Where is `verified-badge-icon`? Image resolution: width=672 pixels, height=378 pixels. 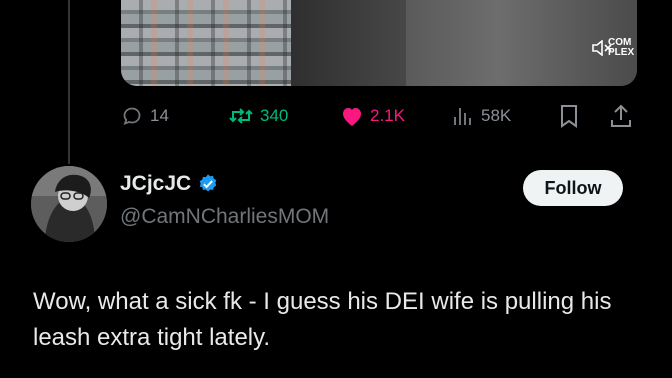 verified-badge-icon is located at coordinates (208, 183).